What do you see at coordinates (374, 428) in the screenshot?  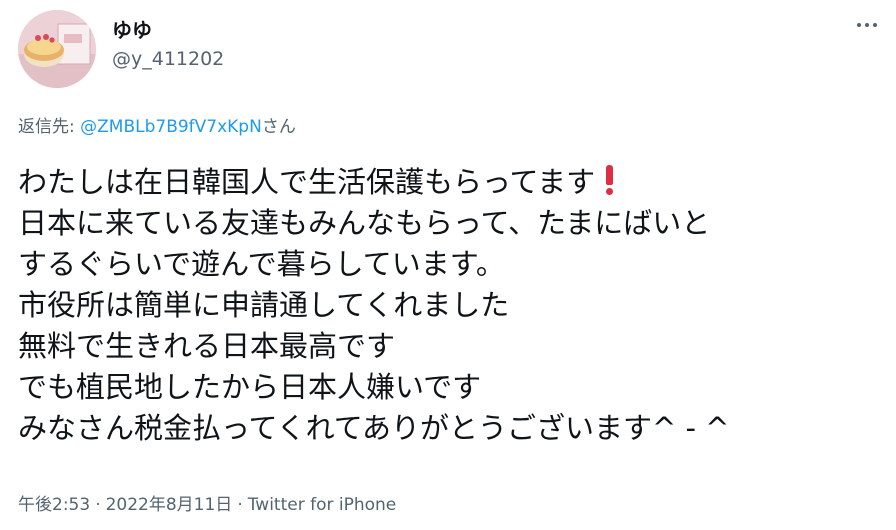 I see `tweet-line-7: みなさん税金払ってくれてありがとうございます^ - ^` at bounding box center [374, 428].